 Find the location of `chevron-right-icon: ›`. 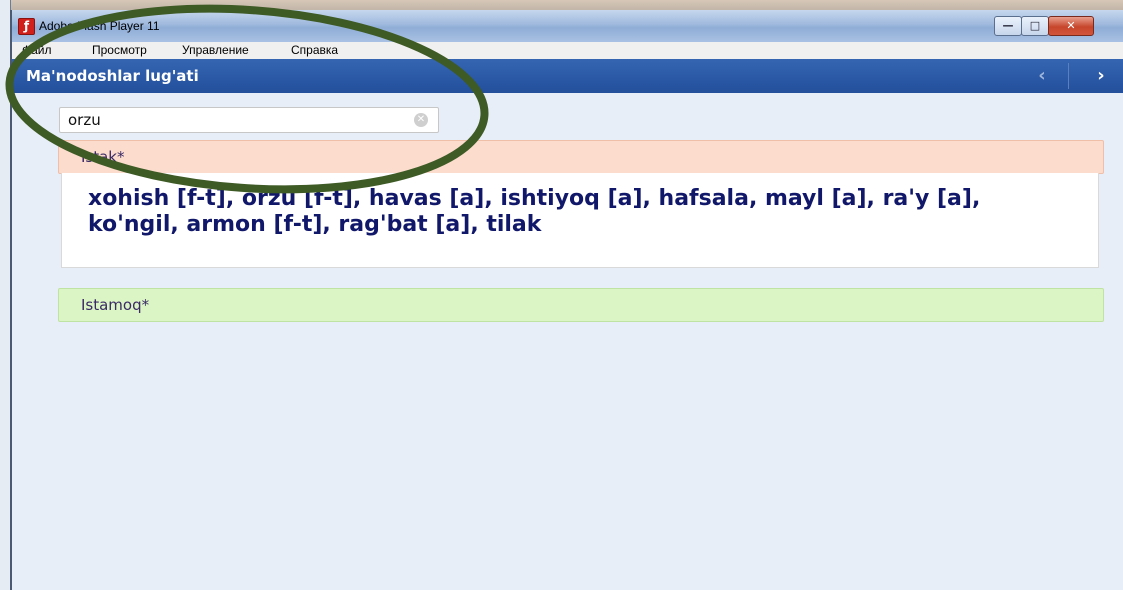

chevron-right-icon: › is located at coordinates (1101, 76).